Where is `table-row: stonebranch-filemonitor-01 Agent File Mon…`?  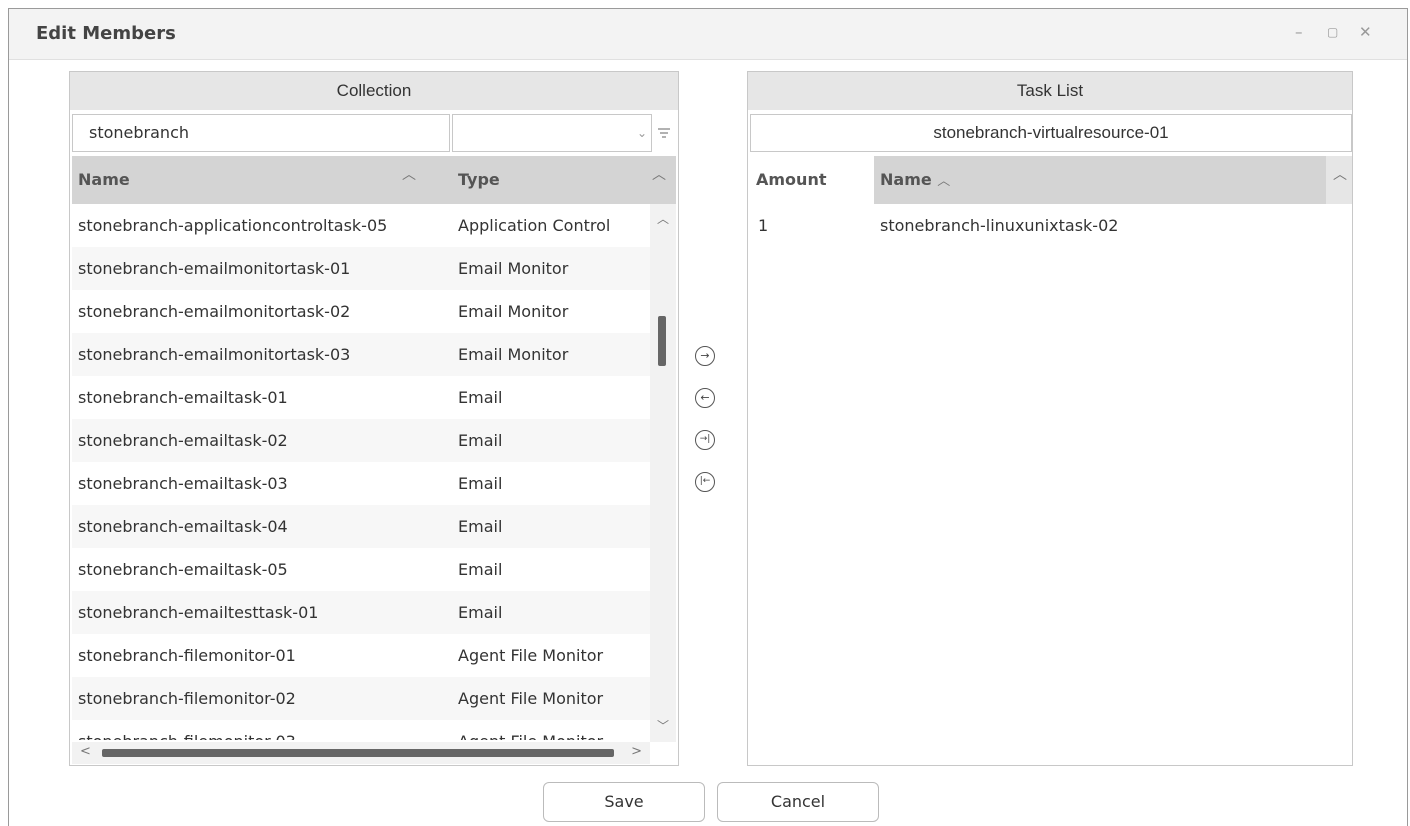 table-row: stonebranch-filemonitor-01 Agent File Mon… is located at coordinates (361, 655).